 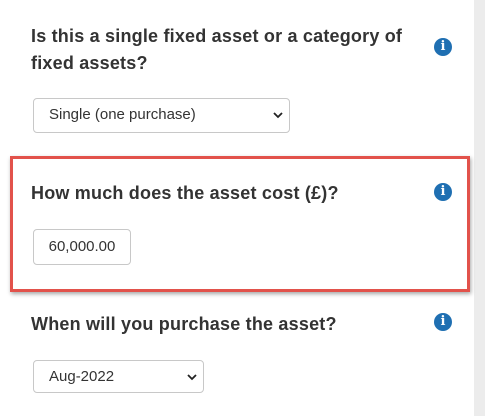 I want to click on purchase-date-select: Aug-2022, so click(x=118, y=376).